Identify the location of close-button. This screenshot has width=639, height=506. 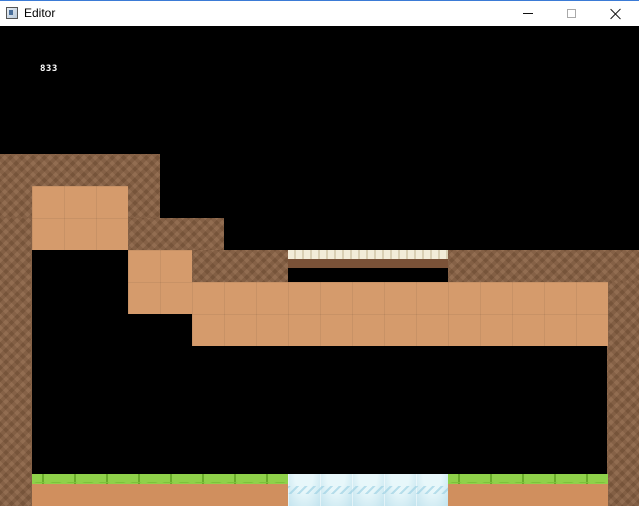
(616, 13).